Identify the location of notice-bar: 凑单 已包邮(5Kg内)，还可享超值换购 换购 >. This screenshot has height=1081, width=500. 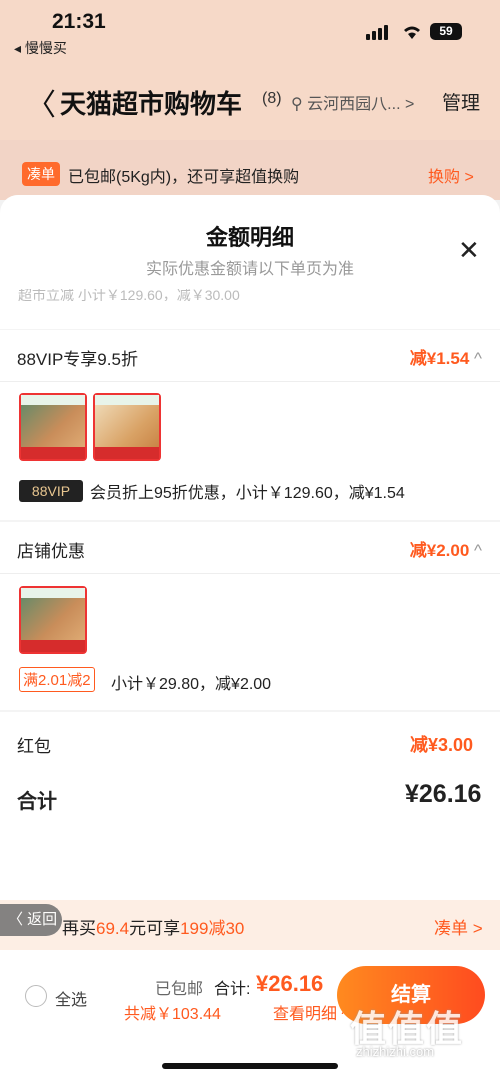
(250, 170).